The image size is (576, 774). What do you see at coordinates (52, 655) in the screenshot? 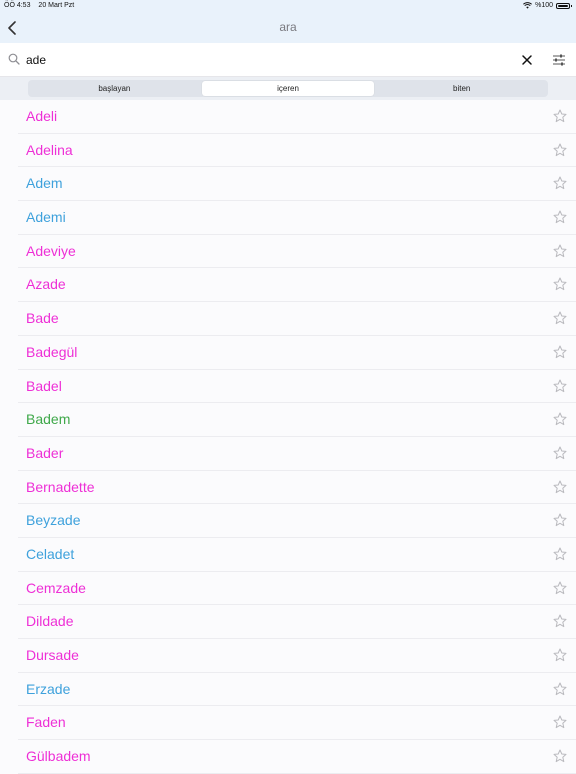
I see `name-label: Dursade` at bounding box center [52, 655].